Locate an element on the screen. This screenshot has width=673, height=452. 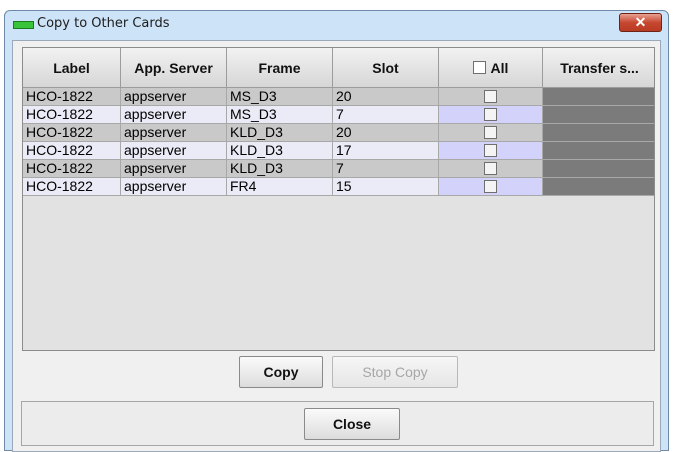
column-header-frame: Frame is located at coordinates (280, 68).